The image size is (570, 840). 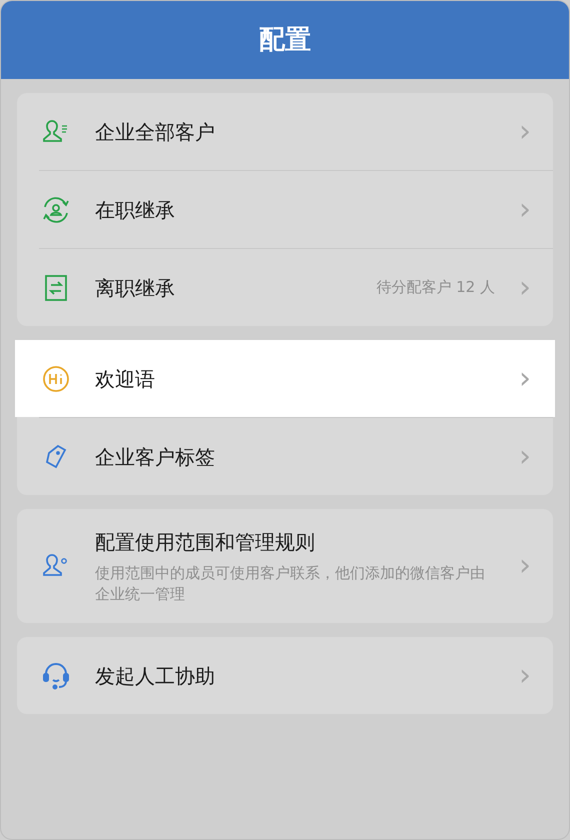 I want to click on hi-icon, so click(x=56, y=379).